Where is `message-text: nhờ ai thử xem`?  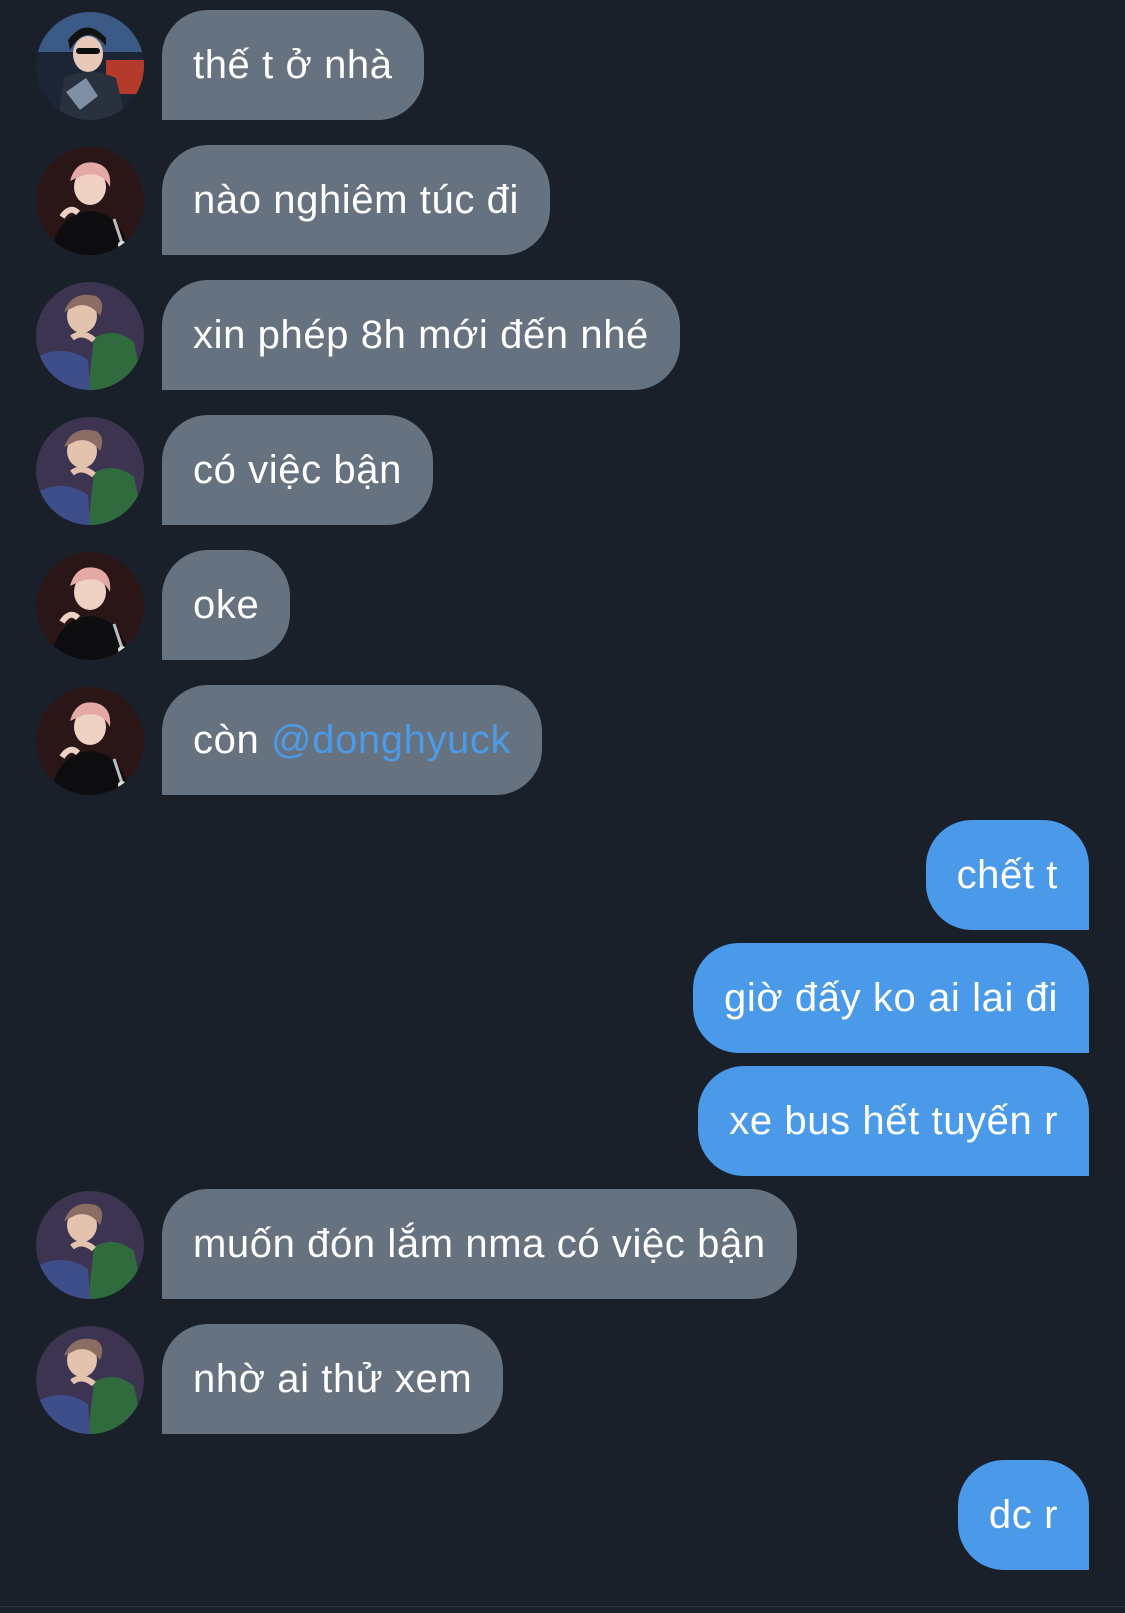
message-text: nhờ ai thử xem is located at coordinates (333, 1379).